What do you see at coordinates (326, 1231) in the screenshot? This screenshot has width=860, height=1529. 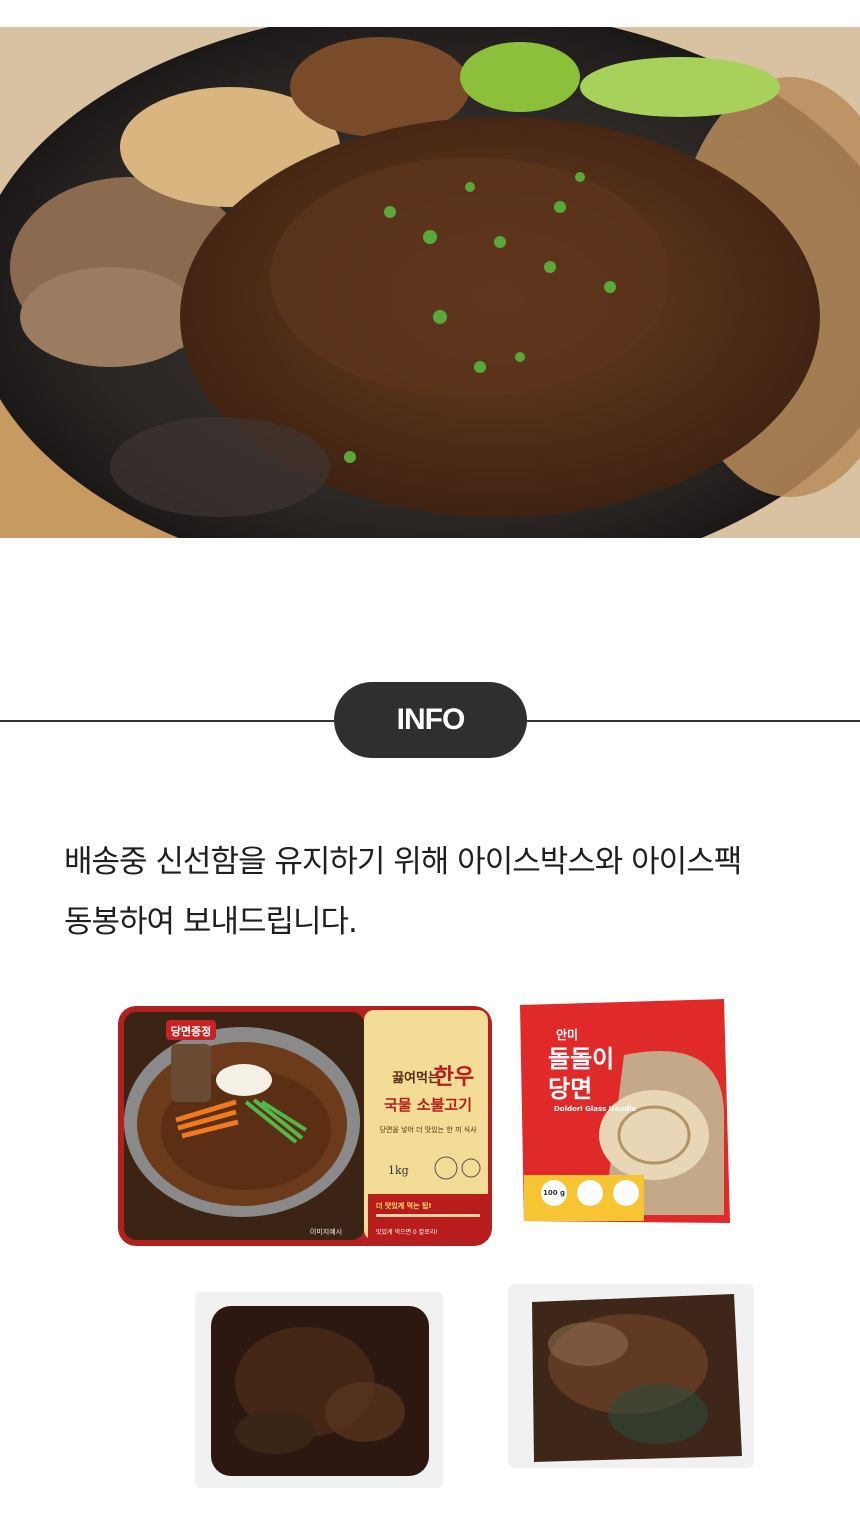 I see `tray-footer-note: 이미지예시` at bounding box center [326, 1231].